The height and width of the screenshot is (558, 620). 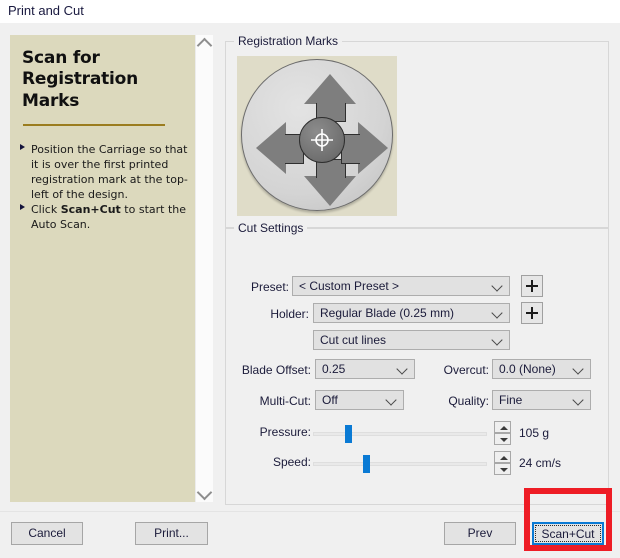 What do you see at coordinates (353, 340) in the screenshot?
I see `cut-action-value: Cut cut lines` at bounding box center [353, 340].